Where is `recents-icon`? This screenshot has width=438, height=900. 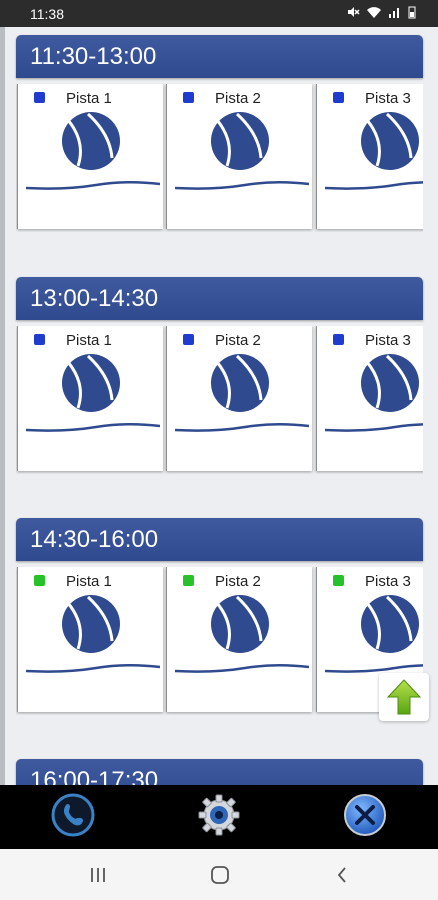 recents-icon is located at coordinates (98, 875).